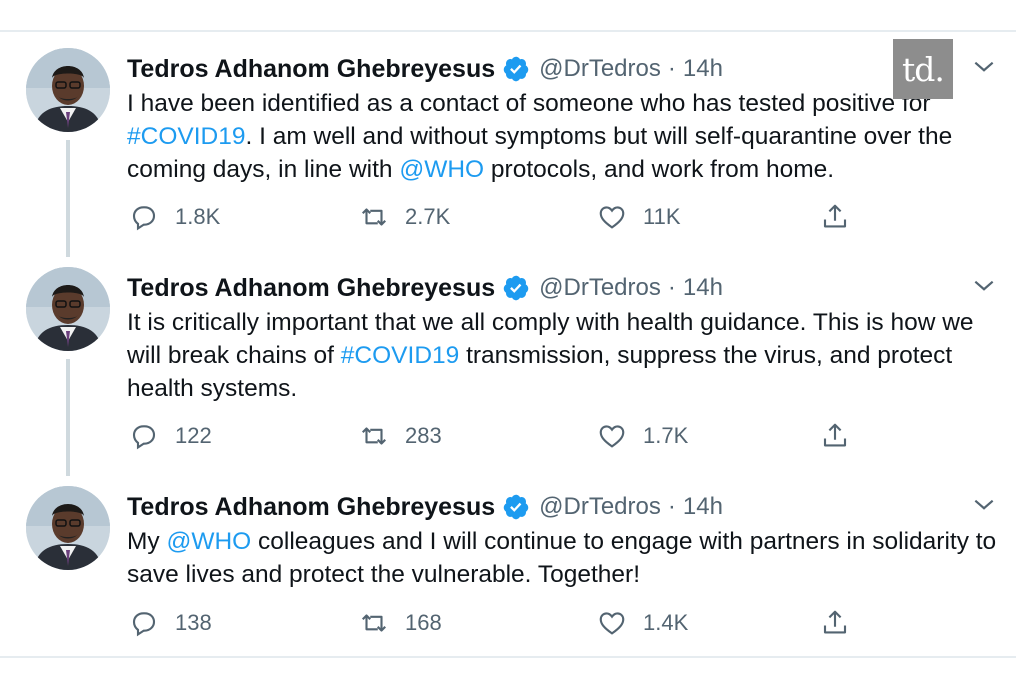 This screenshot has height=677, width=1016. What do you see at coordinates (497, 623) in the screenshot?
I see `tweet-actions: 138 168 1.4K` at bounding box center [497, 623].